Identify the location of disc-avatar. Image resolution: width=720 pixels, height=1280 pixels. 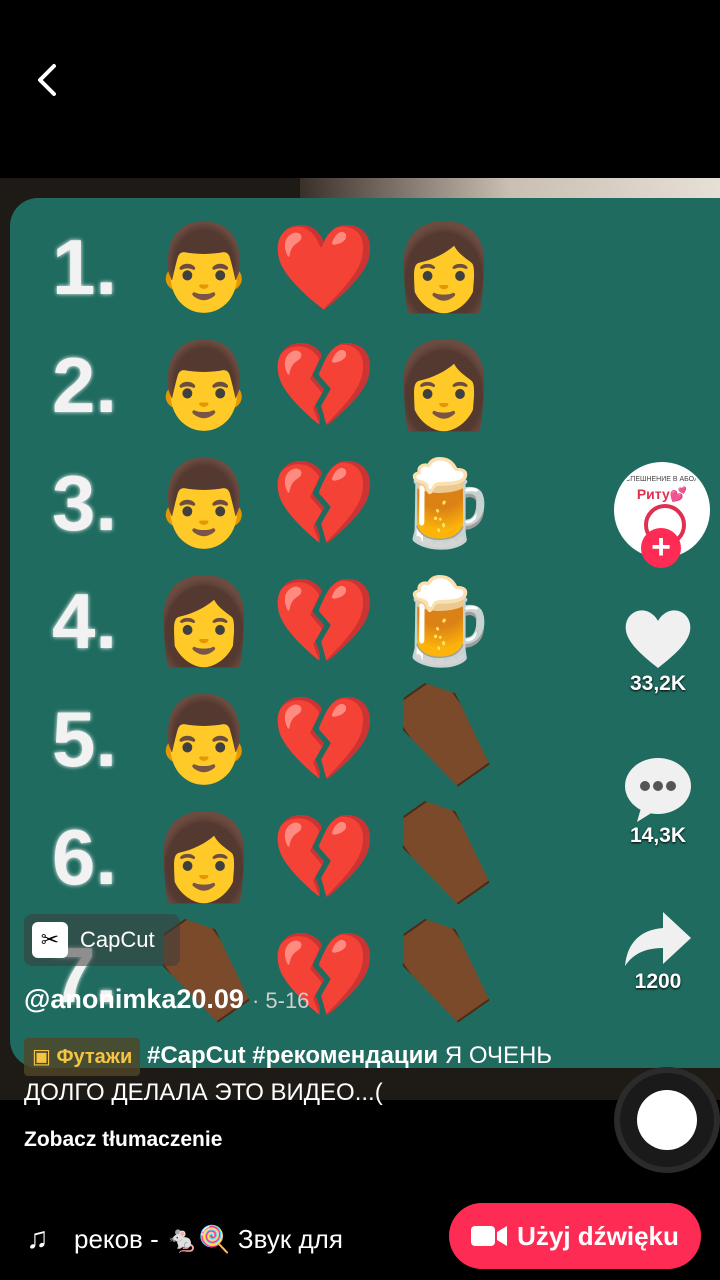
(667, 1120).